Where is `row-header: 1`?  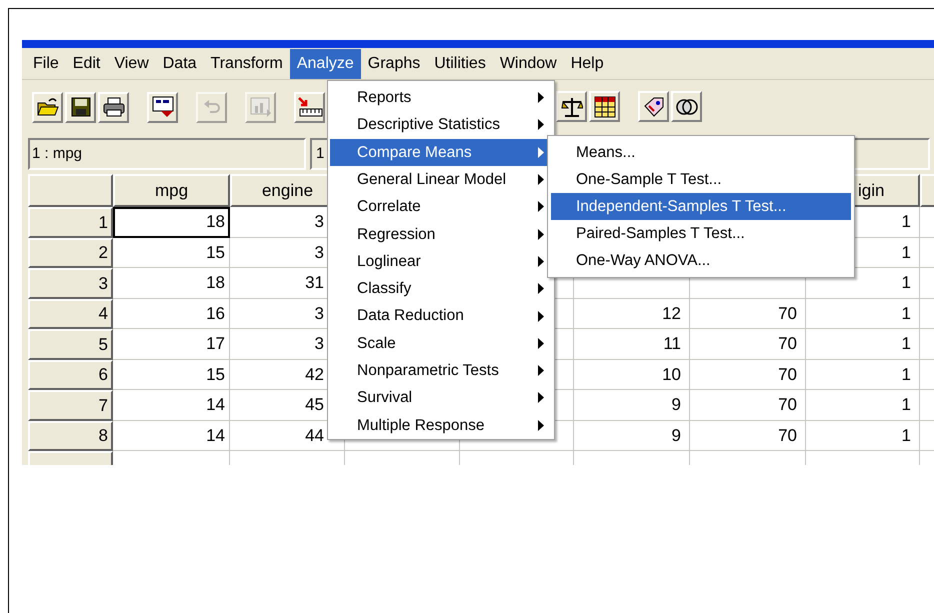
row-header: 1 is located at coordinates (70, 222).